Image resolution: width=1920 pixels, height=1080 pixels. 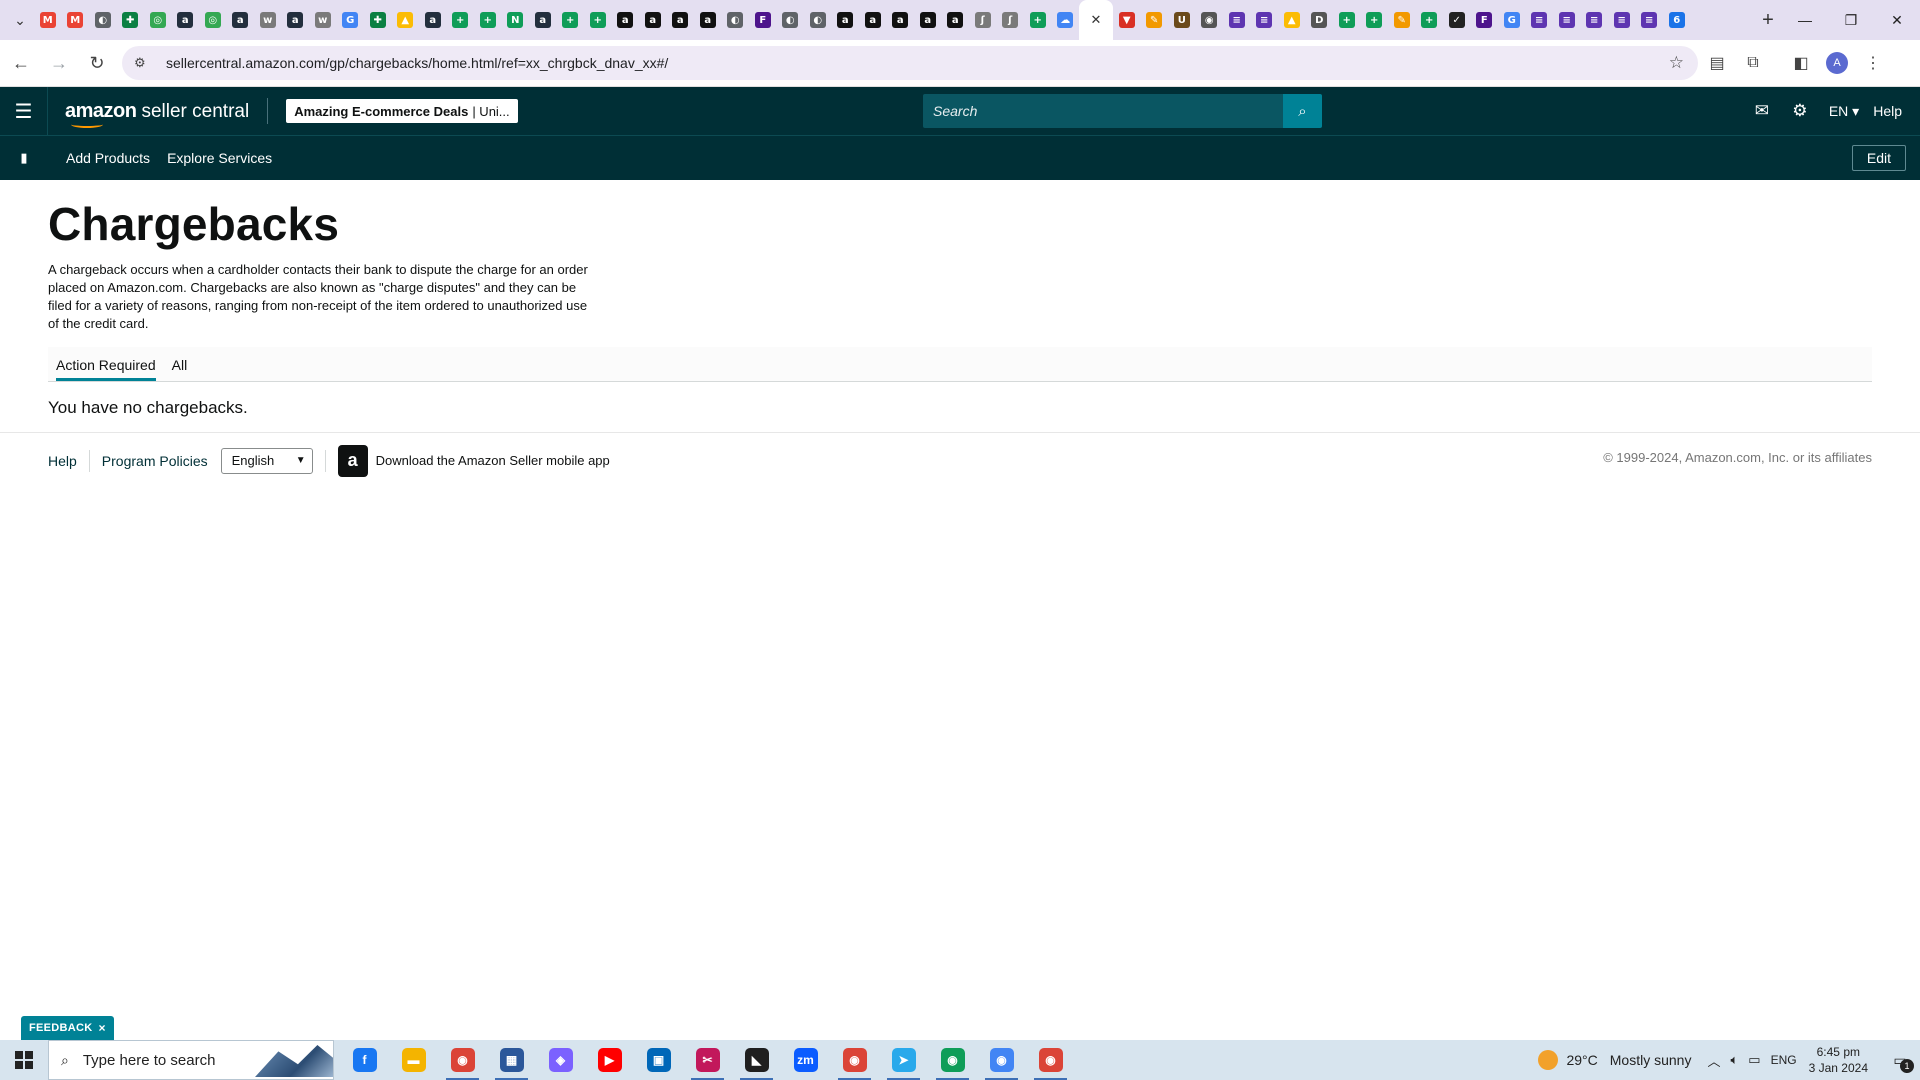 What do you see at coordinates (191, 1060) in the screenshot?
I see `taskbar-search: ⌕ Type here to search` at bounding box center [191, 1060].